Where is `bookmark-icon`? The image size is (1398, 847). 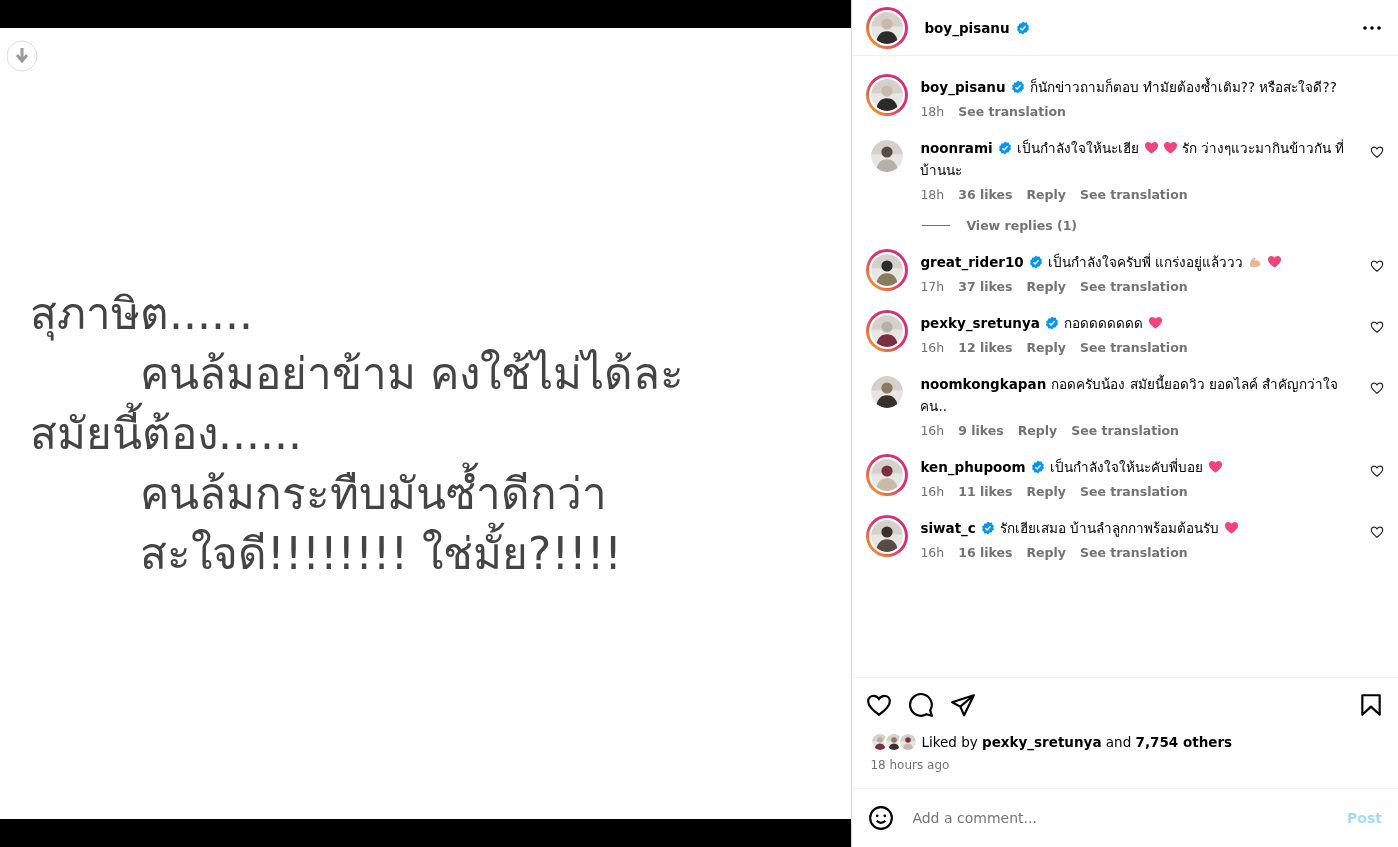 bookmark-icon is located at coordinates (1371, 705).